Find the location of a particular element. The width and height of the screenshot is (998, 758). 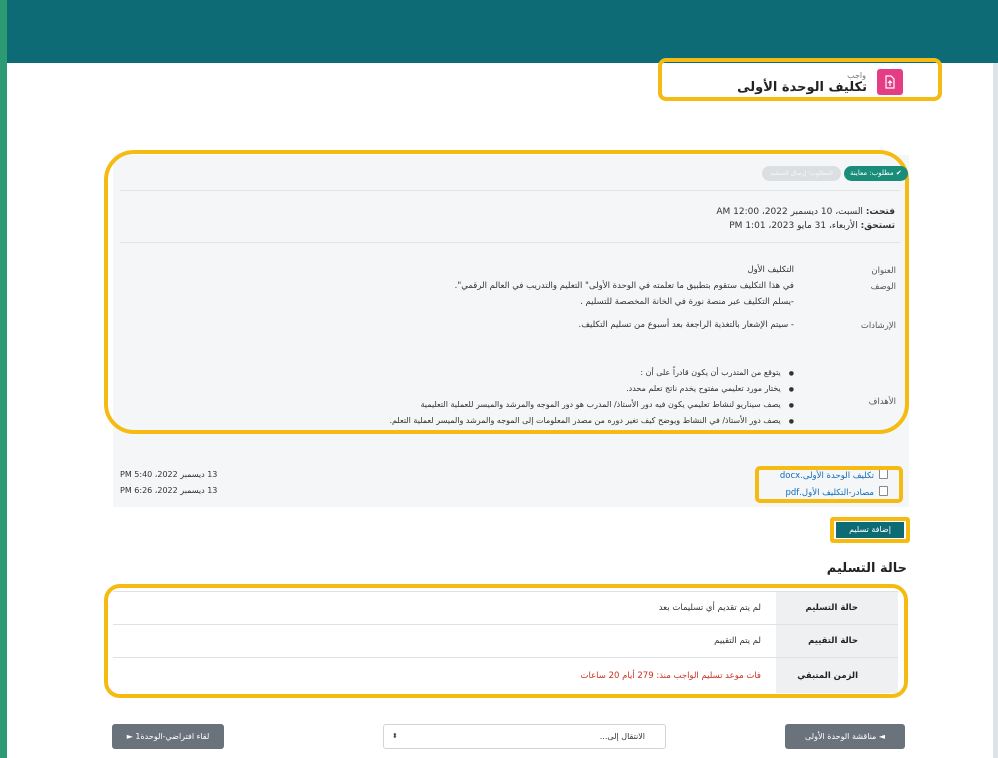

description-label: الوصف is located at coordinates (883, 287).